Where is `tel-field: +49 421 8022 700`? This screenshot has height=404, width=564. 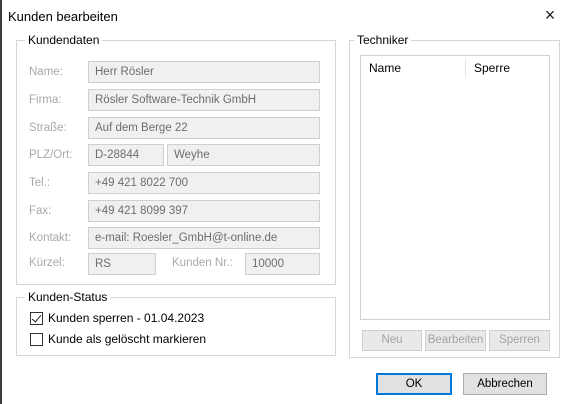
tel-field: +49 421 8022 700 is located at coordinates (204, 183).